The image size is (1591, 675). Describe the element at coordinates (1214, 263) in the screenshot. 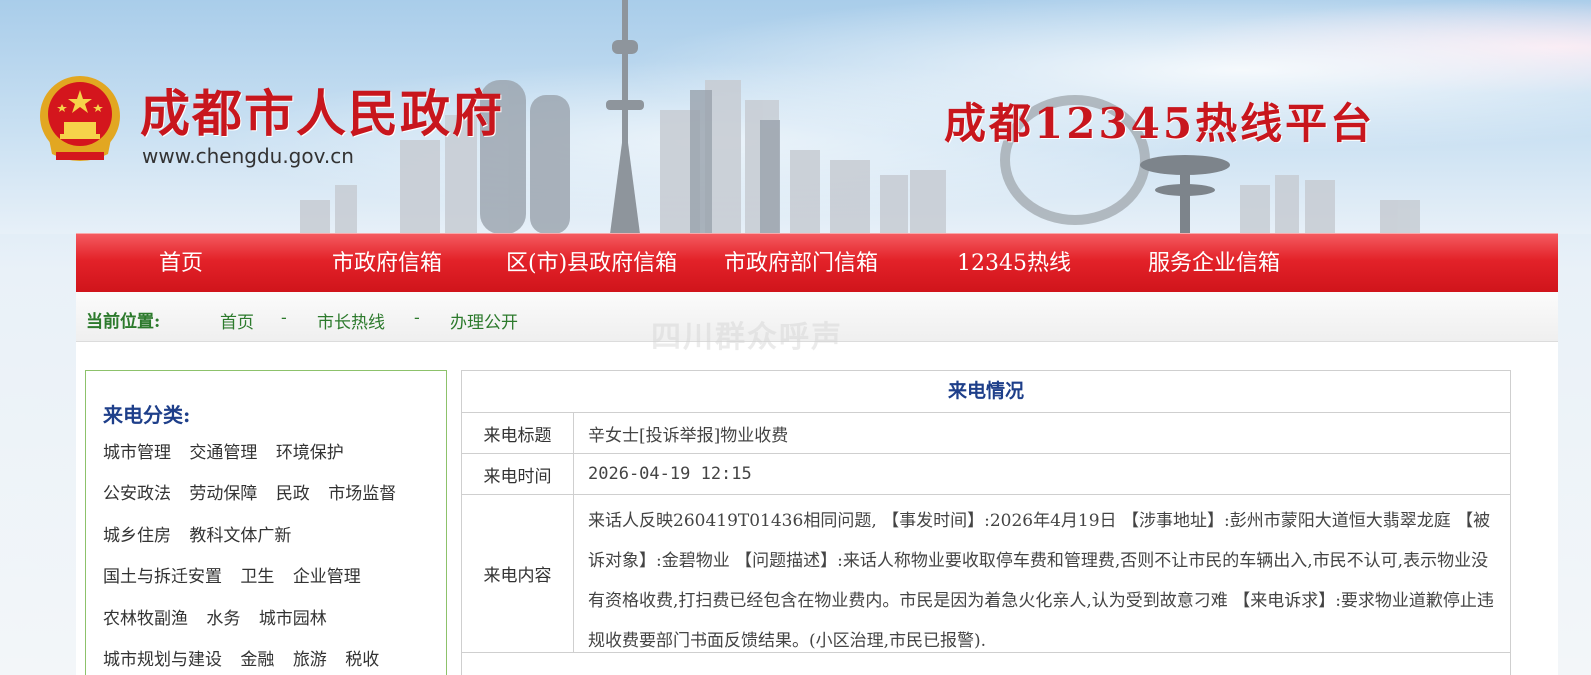

I see `nav-item-enterprise-mailbox: 服务企业信箱` at that location.